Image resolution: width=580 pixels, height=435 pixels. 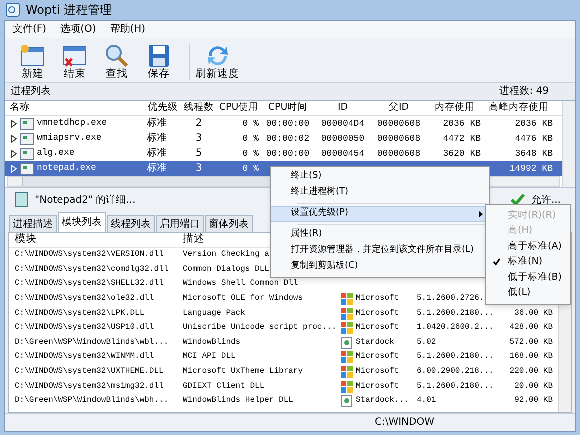 I want to click on table-cell: WindowBlinds Helper DLL, so click(x=238, y=401).